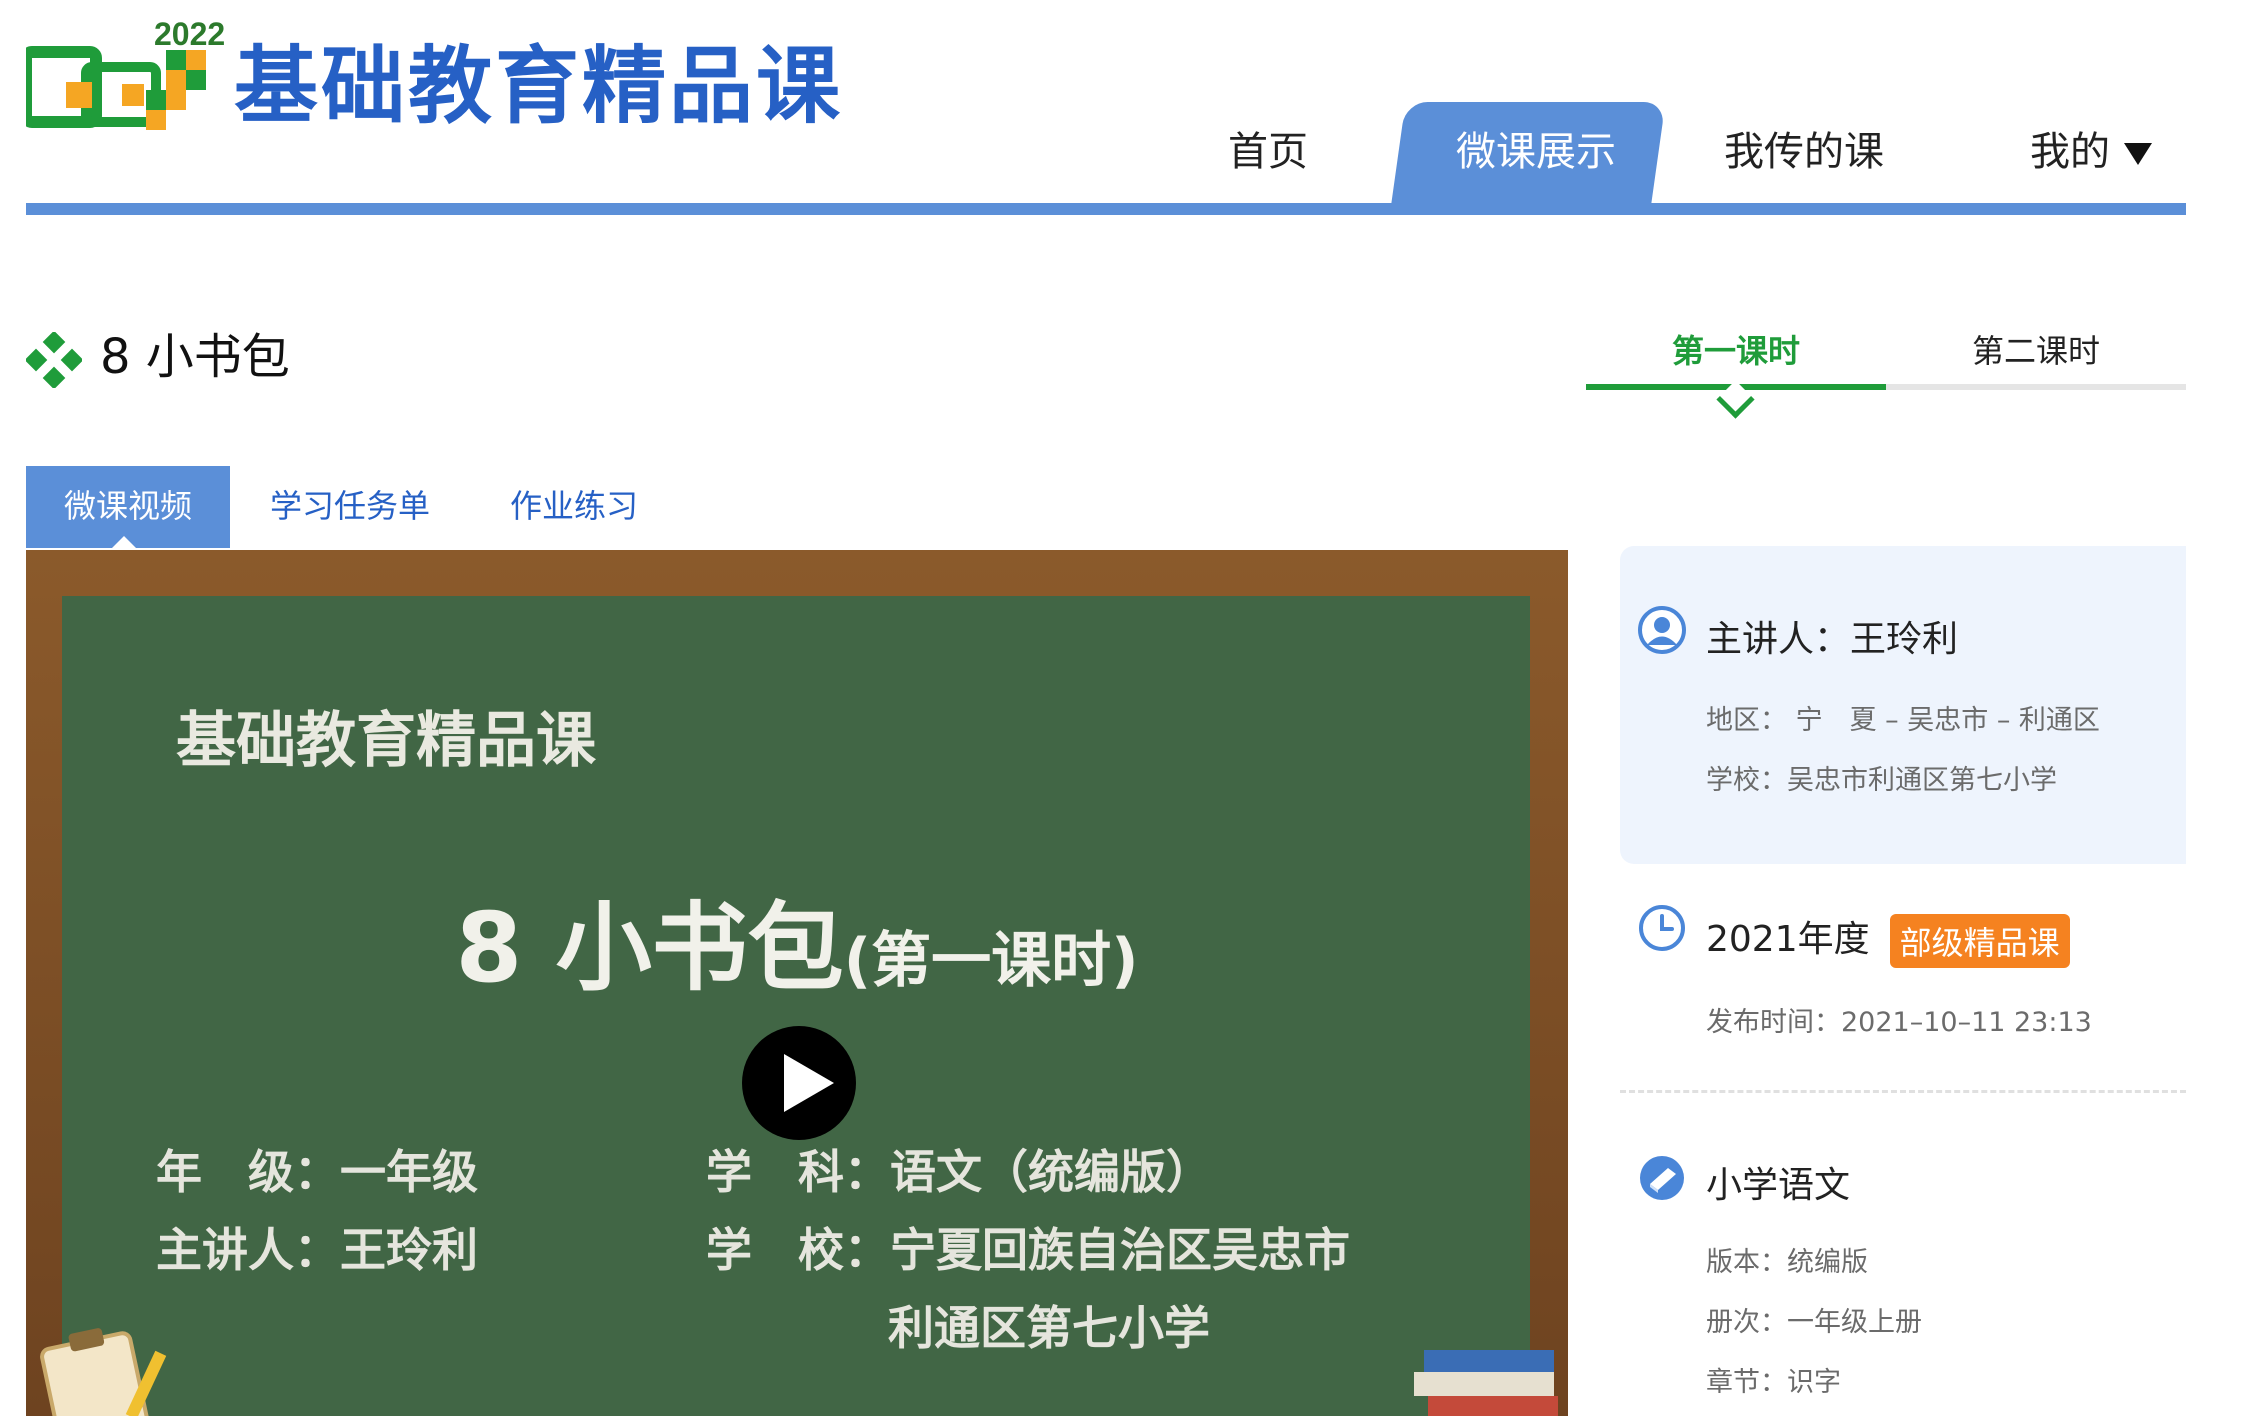 The height and width of the screenshot is (1416, 2256). I want to click on video-title: 8 小书包(第一课时), so click(797, 939).